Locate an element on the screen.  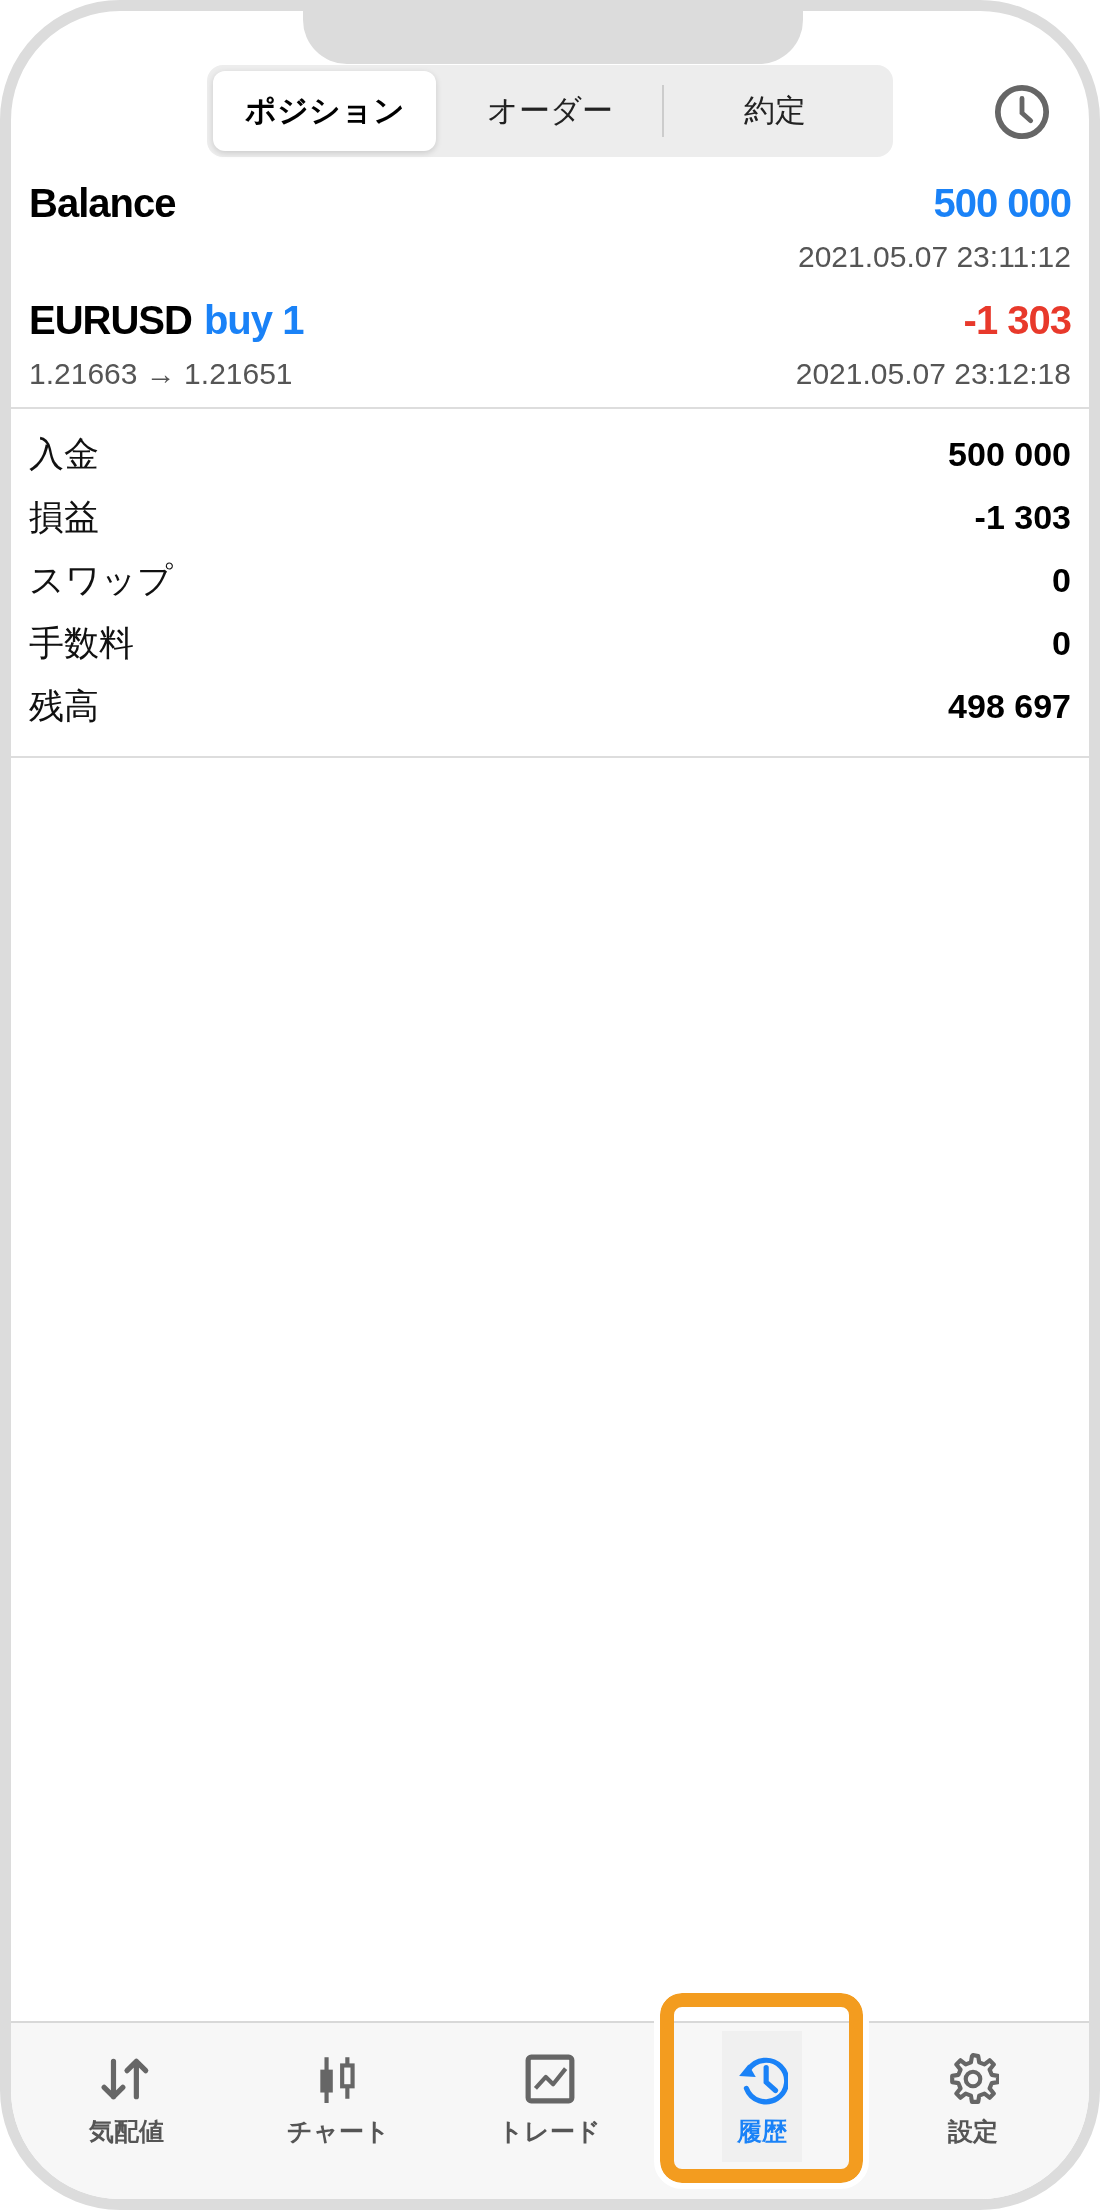
clock-icon is located at coordinates (1022, 112).